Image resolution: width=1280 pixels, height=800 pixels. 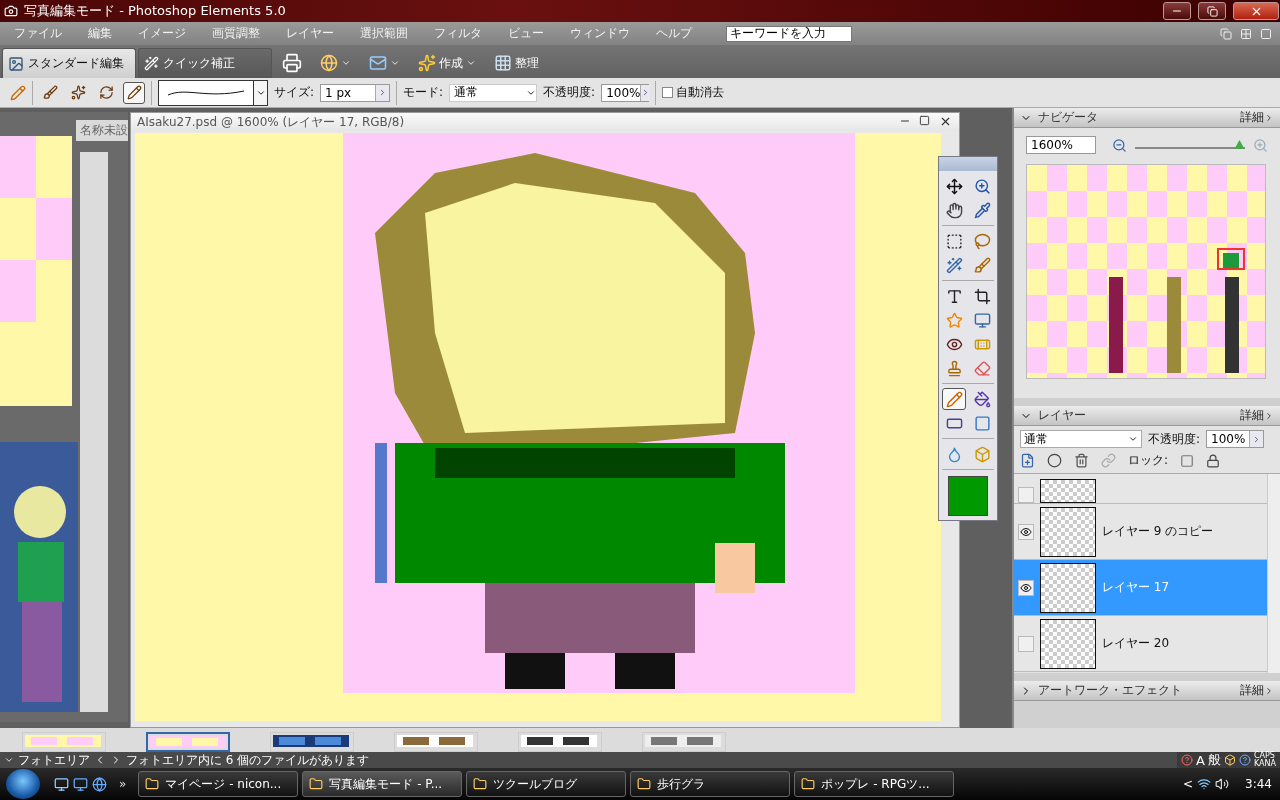 What do you see at coordinates (968, 164) in the screenshot?
I see `toolbox-header` at bounding box center [968, 164].